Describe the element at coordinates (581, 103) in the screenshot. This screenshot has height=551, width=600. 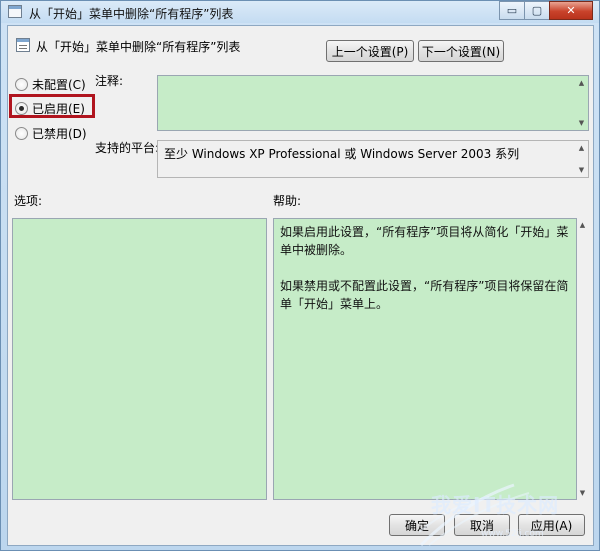
I see `comment-scrollbar: ▲ ▼` at that location.